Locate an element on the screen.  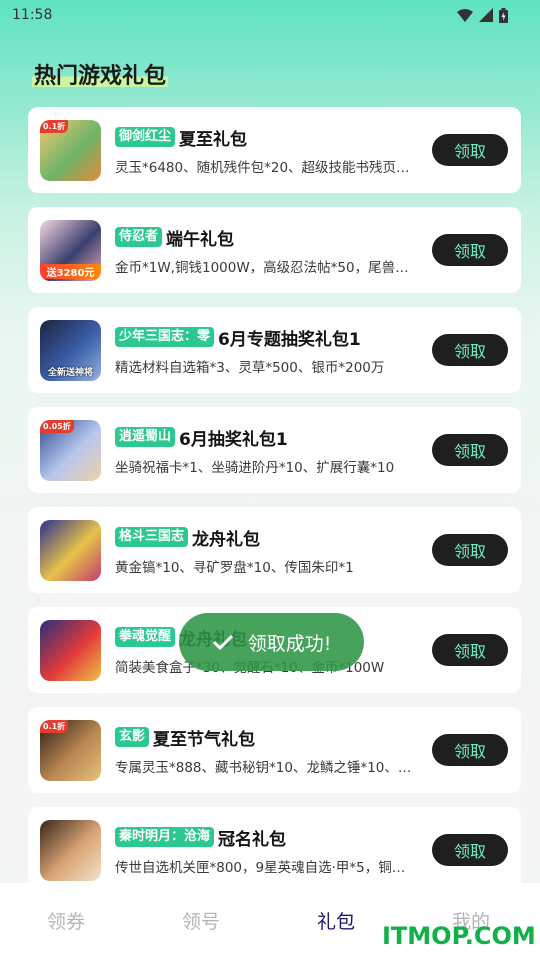
toast-text: 领取成功! is located at coordinates (289, 643).